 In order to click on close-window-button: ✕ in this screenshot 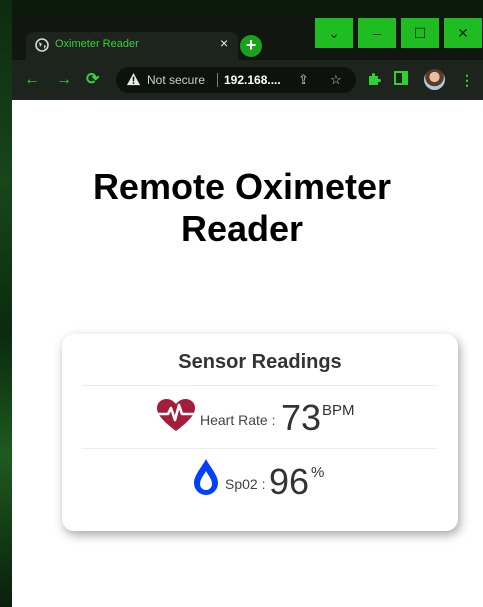, I will do `click(463, 33)`.